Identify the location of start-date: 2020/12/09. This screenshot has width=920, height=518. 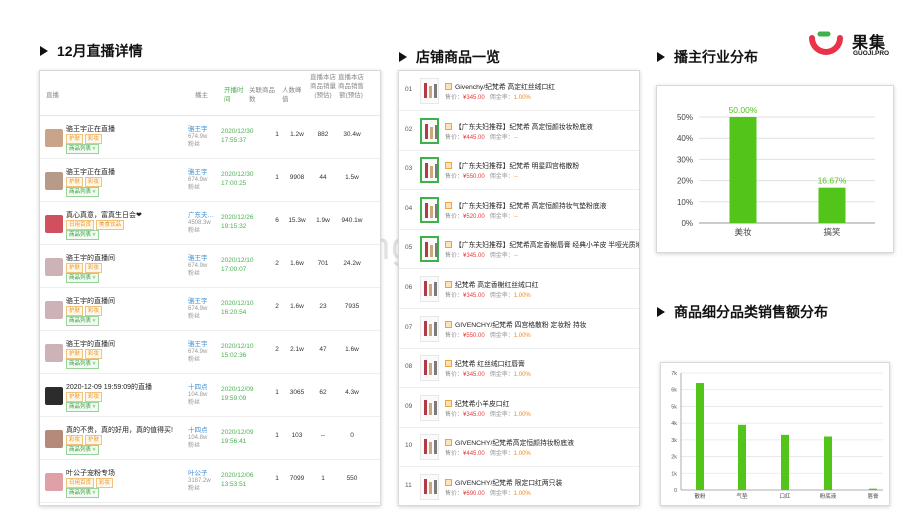
(237, 432).